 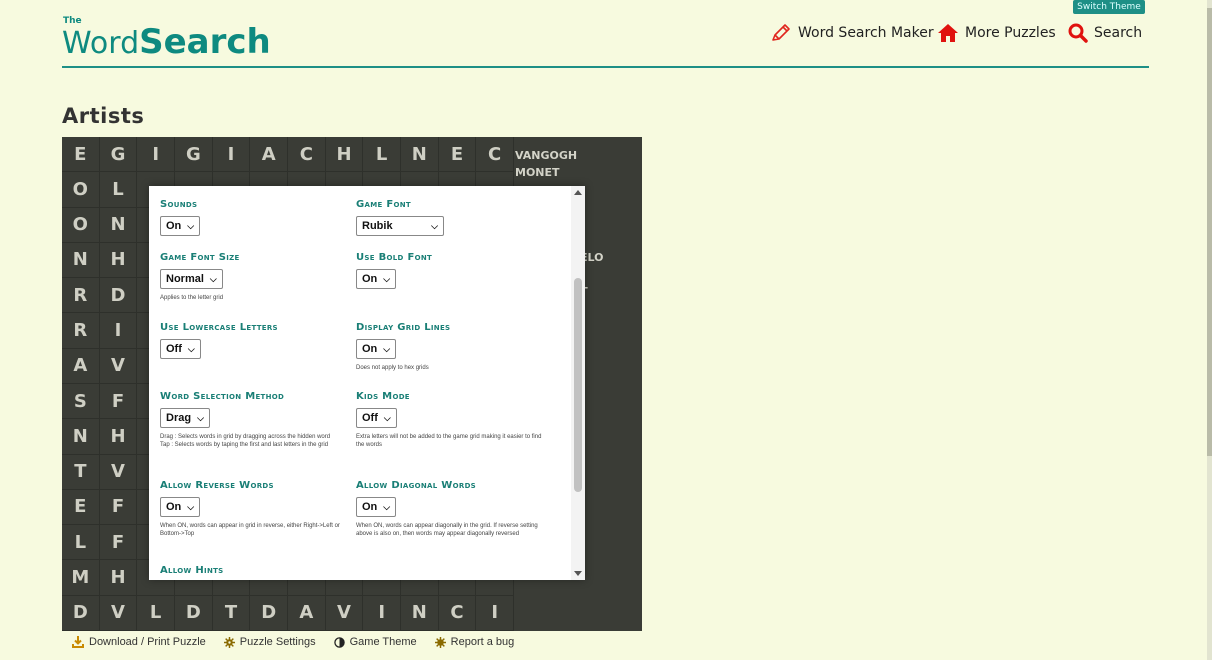 What do you see at coordinates (217, 485) in the screenshot?
I see `setting-reverse-words-label: Allow Reverse Words` at bounding box center [217, 485].